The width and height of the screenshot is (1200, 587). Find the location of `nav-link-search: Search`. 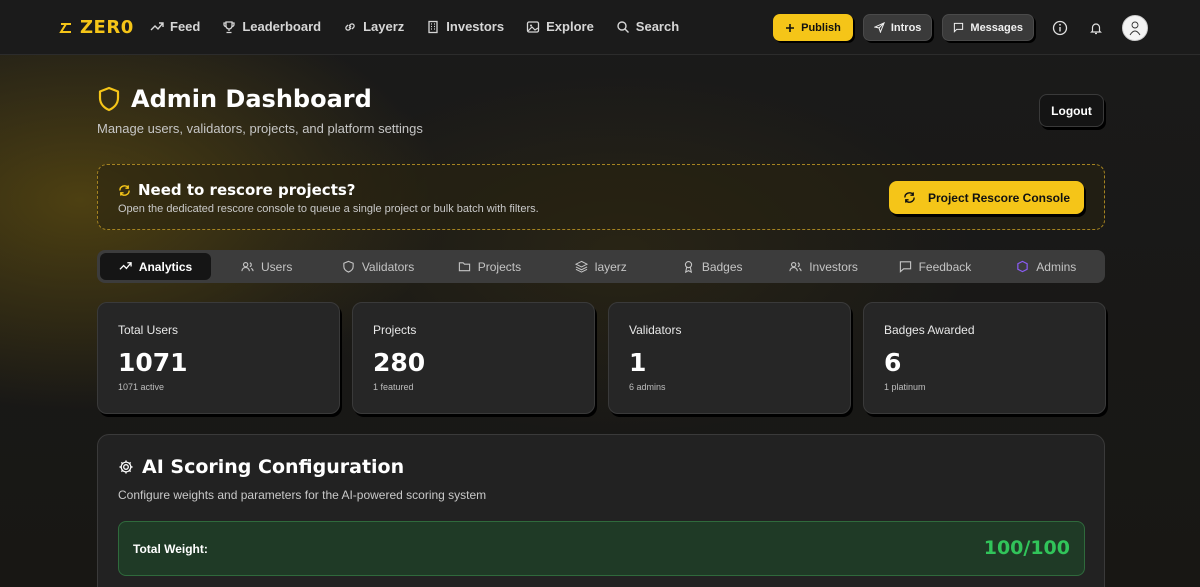

nav-link-search: Search is located at coordinates (647, 26).